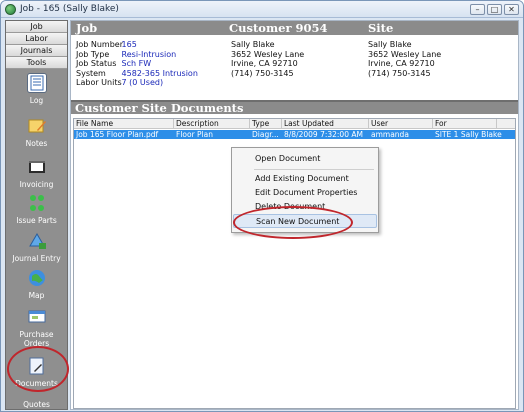  What do you see at coordinates (37, 203) in the screenshot?
I see `issue-parts-icon` at bounding box center [37, 203].